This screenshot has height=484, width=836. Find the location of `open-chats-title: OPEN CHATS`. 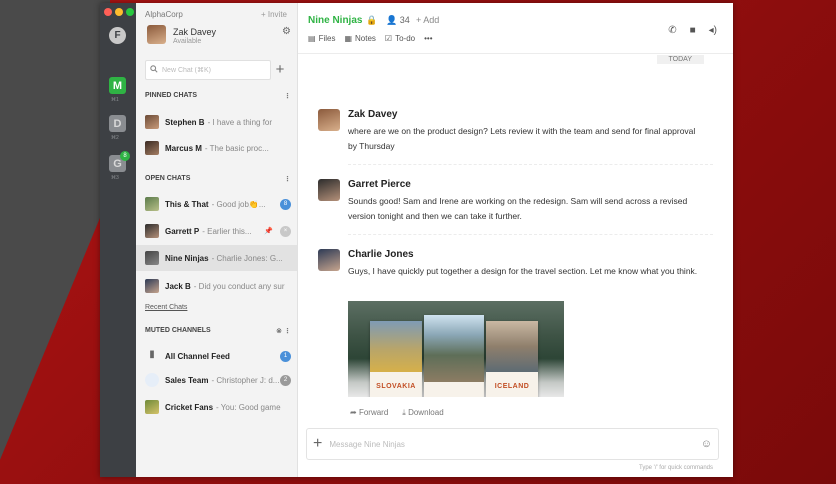

open-chats-title: OPEN CHATS is located at coordinates (168, 178).